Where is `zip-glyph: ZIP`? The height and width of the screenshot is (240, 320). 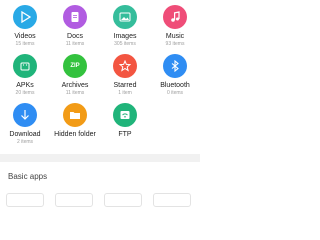
zip-glyph: ZIP is located at coordinates (75, 66).